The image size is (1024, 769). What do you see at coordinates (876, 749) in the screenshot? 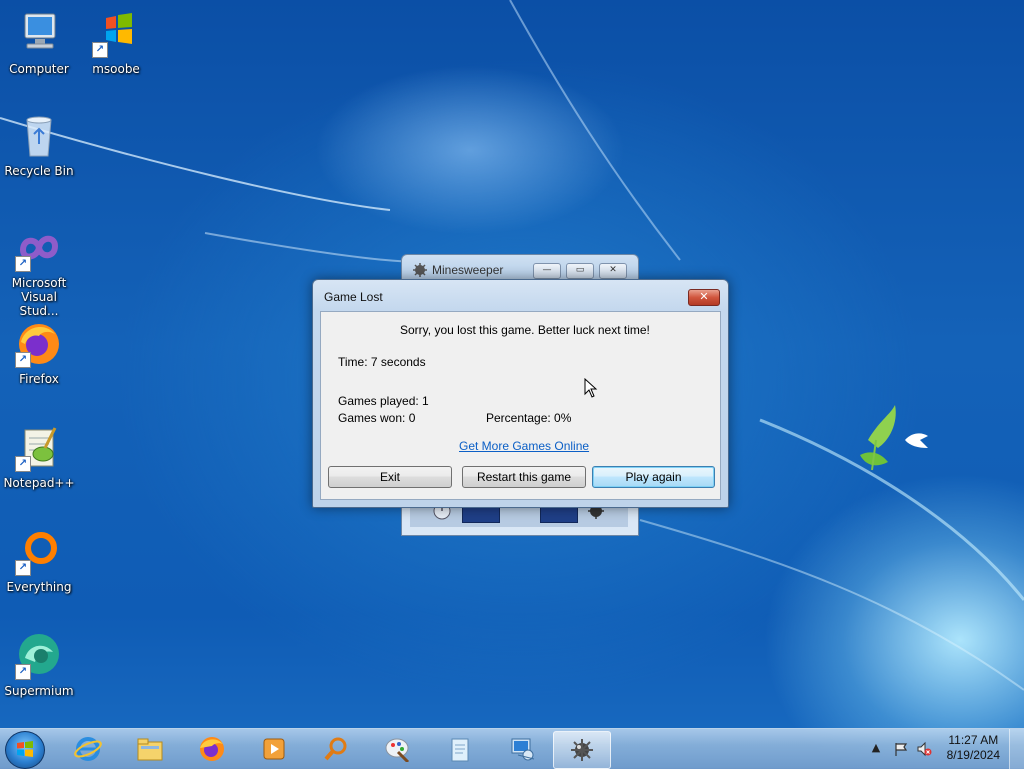
I see `show-hidden-icons-icon: ▲` at bounding box center [876, 749].